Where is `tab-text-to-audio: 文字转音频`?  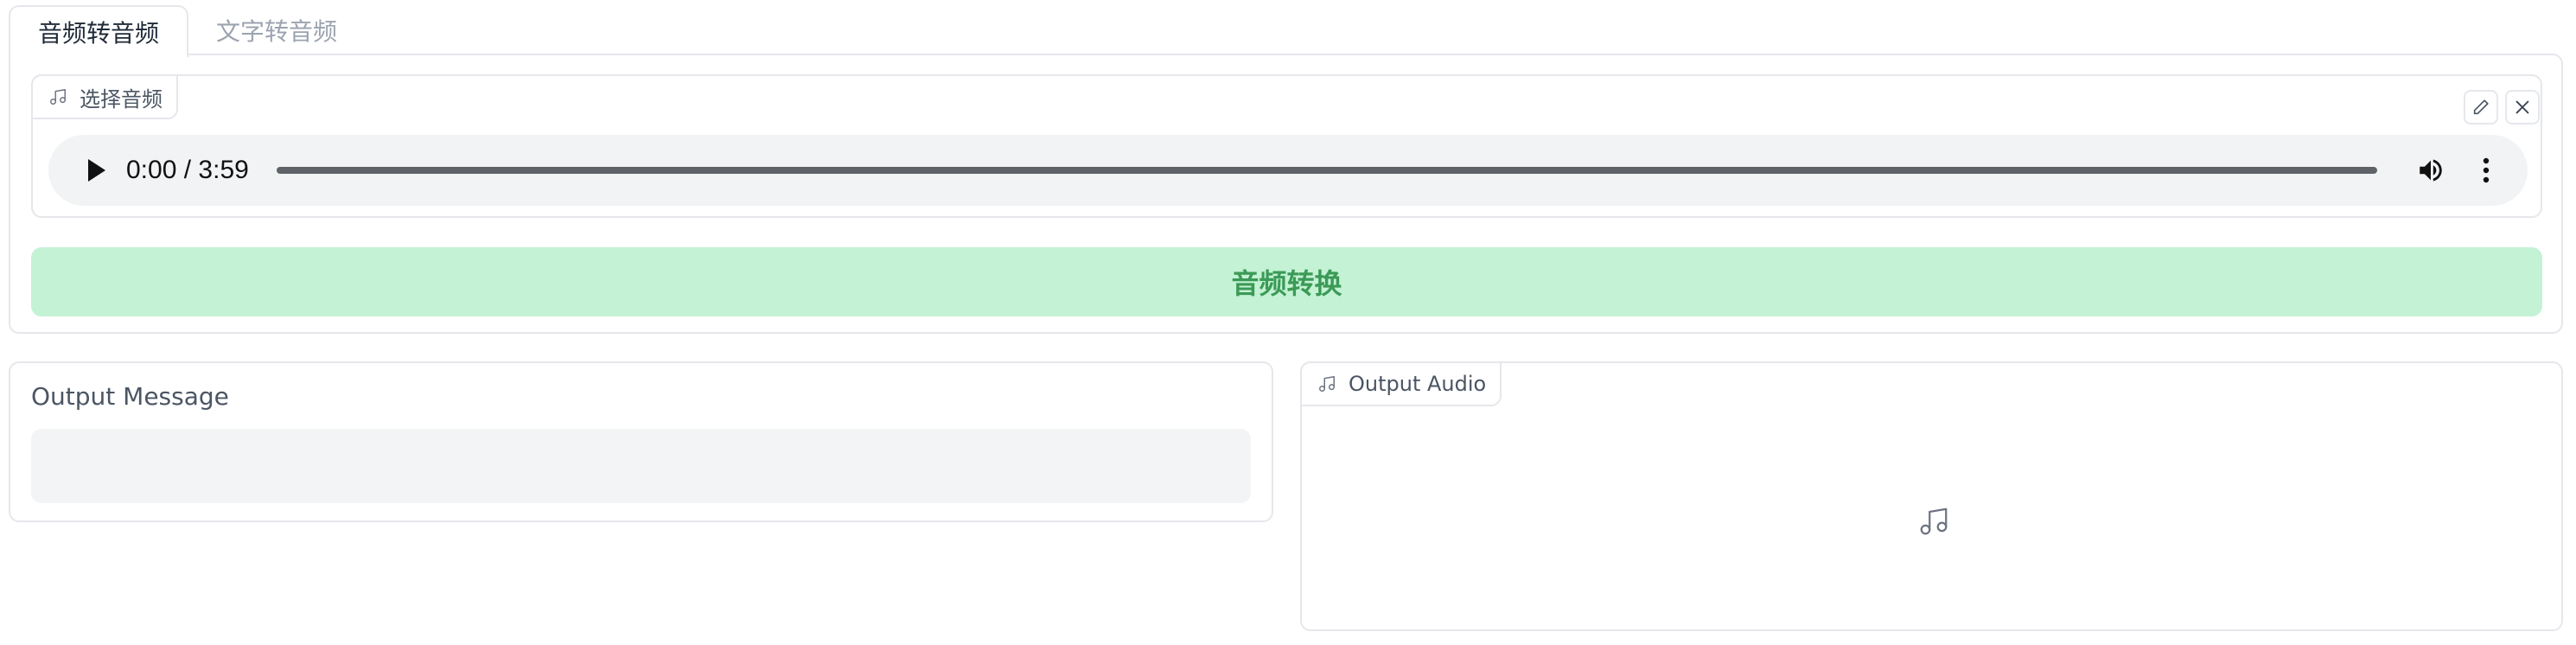
tab-text-to-audio: 文字转音频 is located at coordinates (276, 30).